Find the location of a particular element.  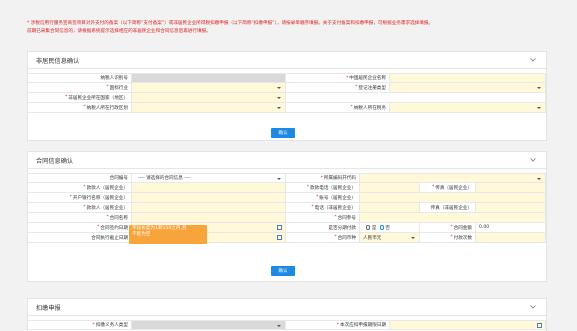

cn-company-name-field is located at coordinates (468, 78).